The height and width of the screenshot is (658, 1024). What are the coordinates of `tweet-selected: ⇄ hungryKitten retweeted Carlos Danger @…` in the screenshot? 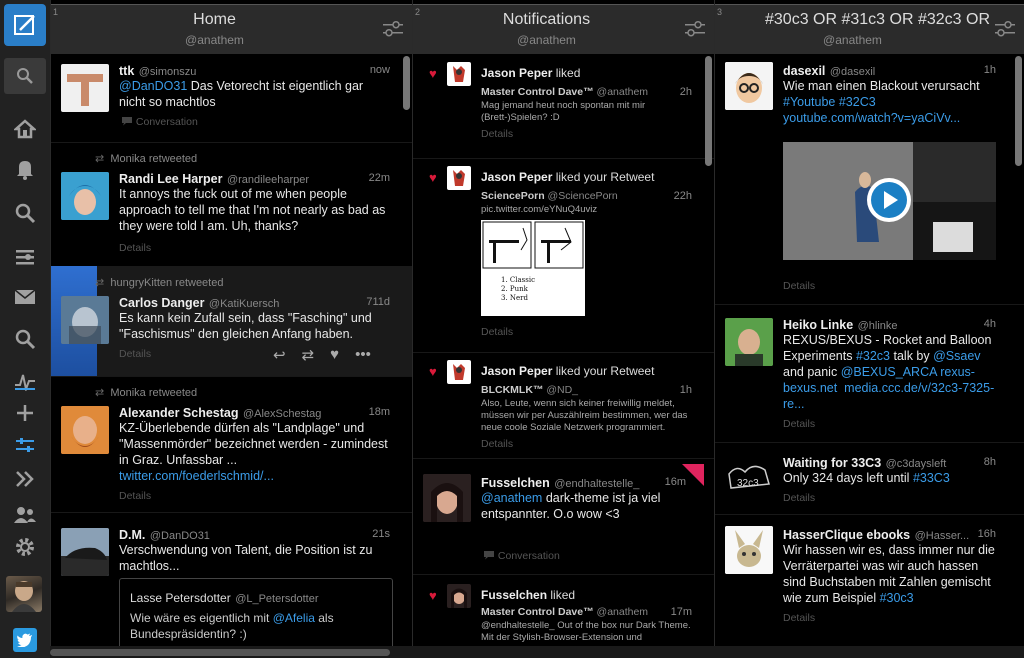 It's located at (231, 321).